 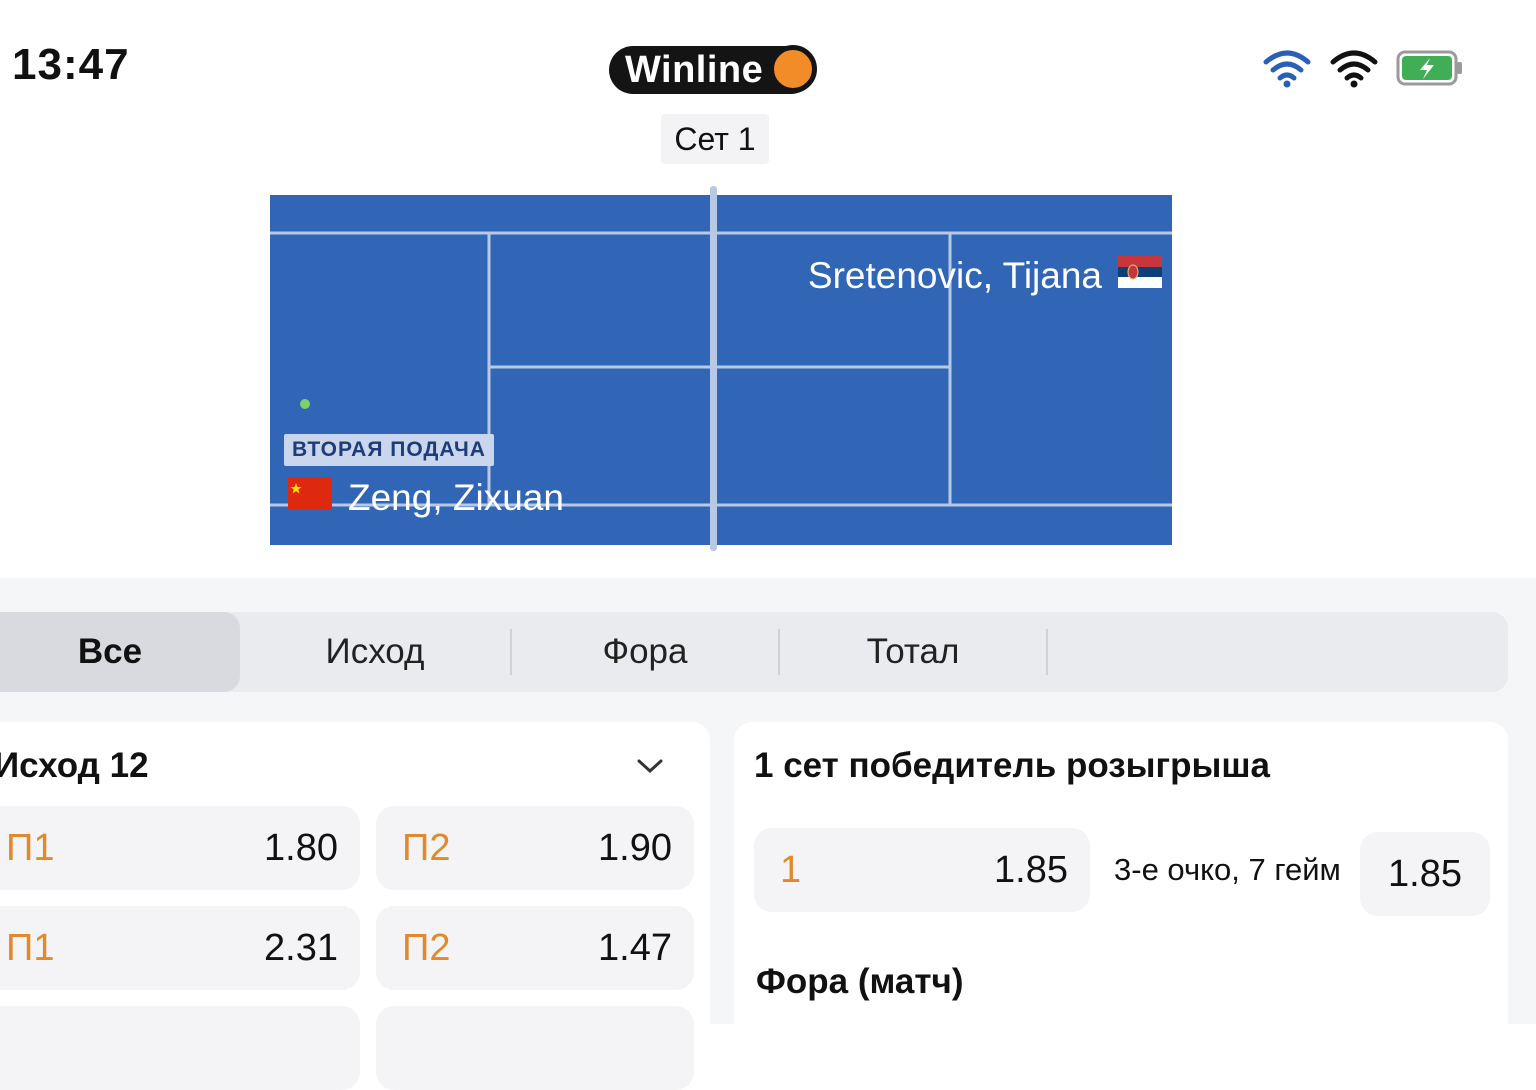 What do you see at coordinates (71, 64) in the screenshot?
I see `status-time: 13:47` at bounding box center [71, 64].